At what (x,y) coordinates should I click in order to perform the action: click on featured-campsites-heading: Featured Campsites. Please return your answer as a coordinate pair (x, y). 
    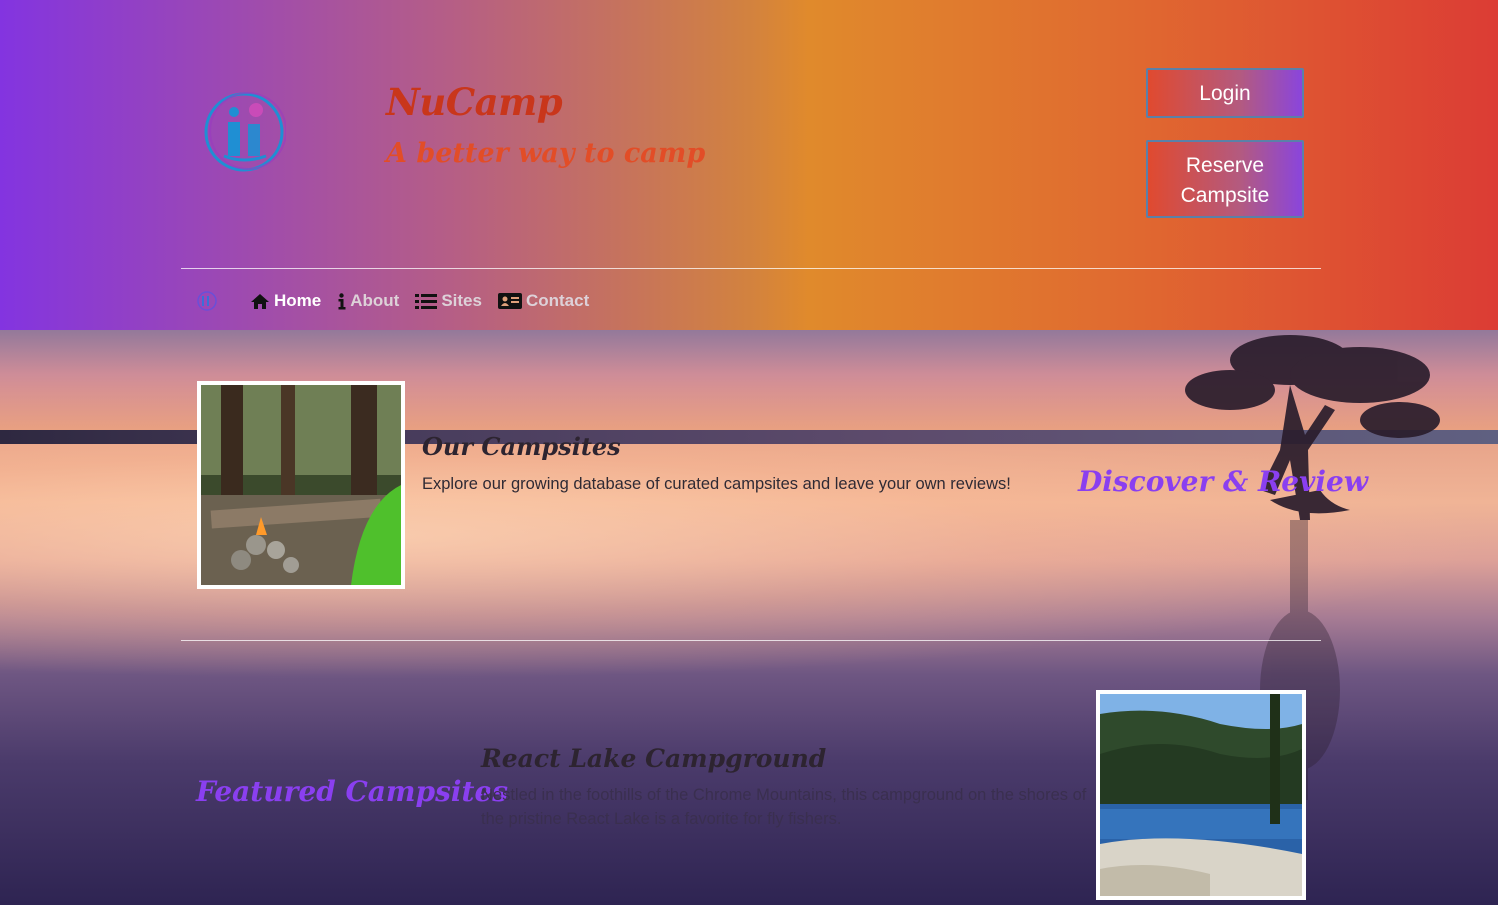
    Looking at the image, I should click on (352, 791).